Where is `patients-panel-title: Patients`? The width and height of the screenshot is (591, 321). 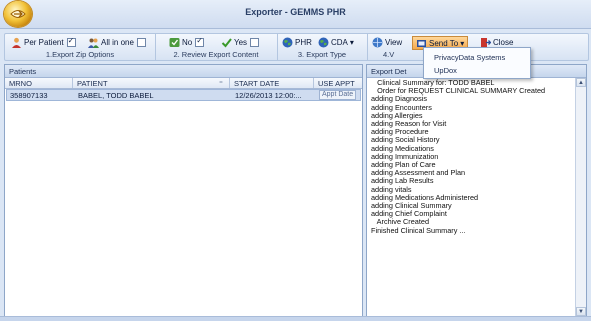
patients-panel-title: Patients is located at coordinates (23, 71).